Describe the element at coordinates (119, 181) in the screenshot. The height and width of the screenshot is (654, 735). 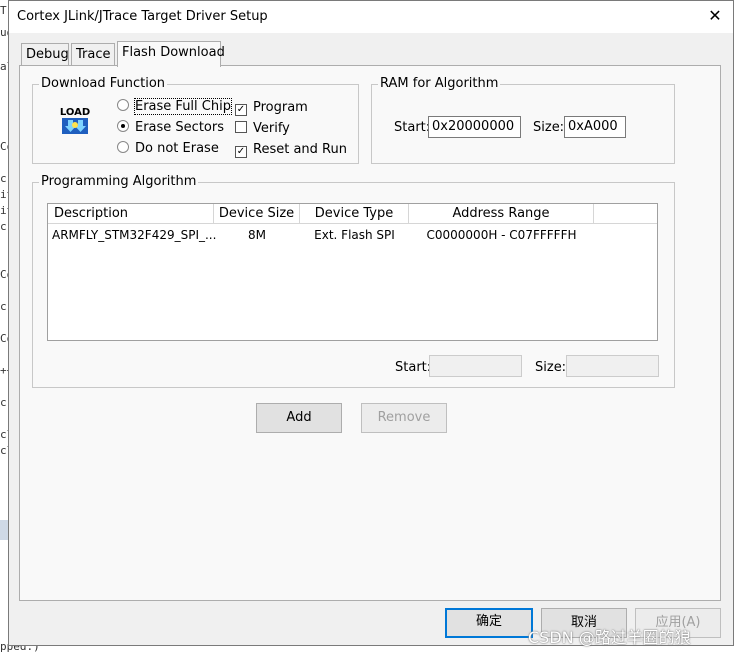
I see `programming-algorithm-title: Programming Algorithm` at that location.